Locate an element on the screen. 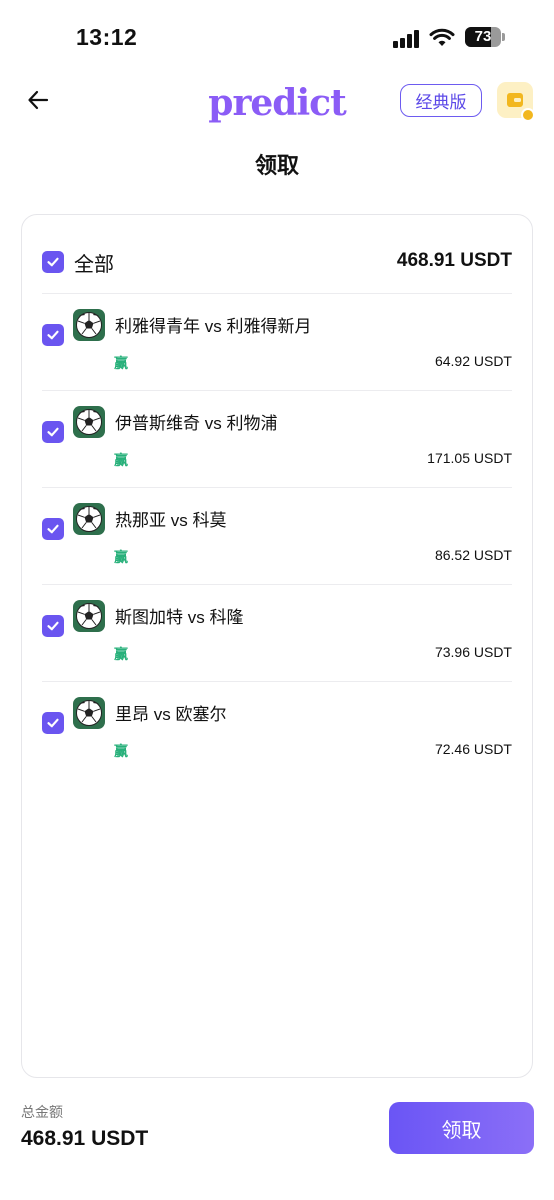 This screenshot has width=554, height=1200. classic-version-button: 经典版 is located at coordinates (441, 100).